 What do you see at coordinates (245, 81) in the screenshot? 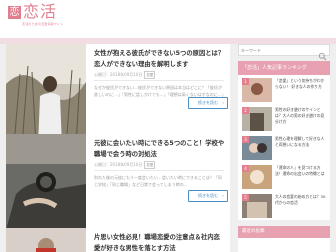
I see `rank-number-badge: 1` at bounding box center [245, 81].